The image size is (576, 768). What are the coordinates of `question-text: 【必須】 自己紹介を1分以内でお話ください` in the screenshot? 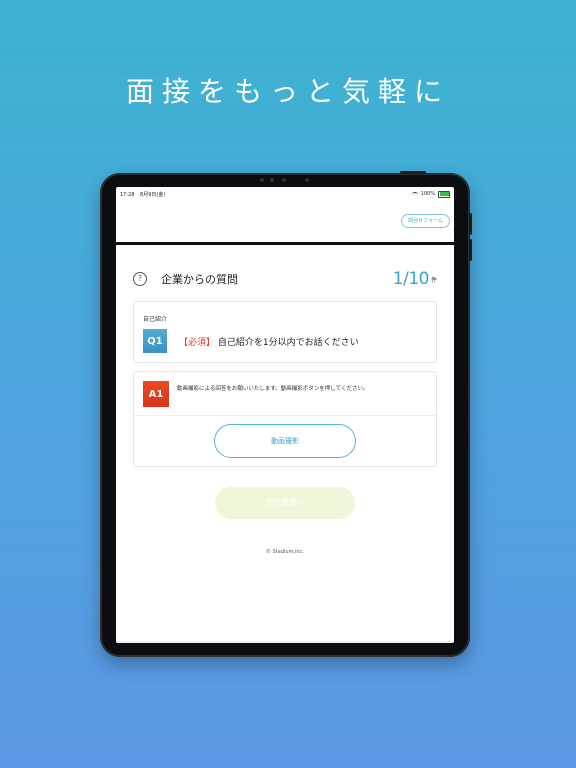 It's located at (269, 341).